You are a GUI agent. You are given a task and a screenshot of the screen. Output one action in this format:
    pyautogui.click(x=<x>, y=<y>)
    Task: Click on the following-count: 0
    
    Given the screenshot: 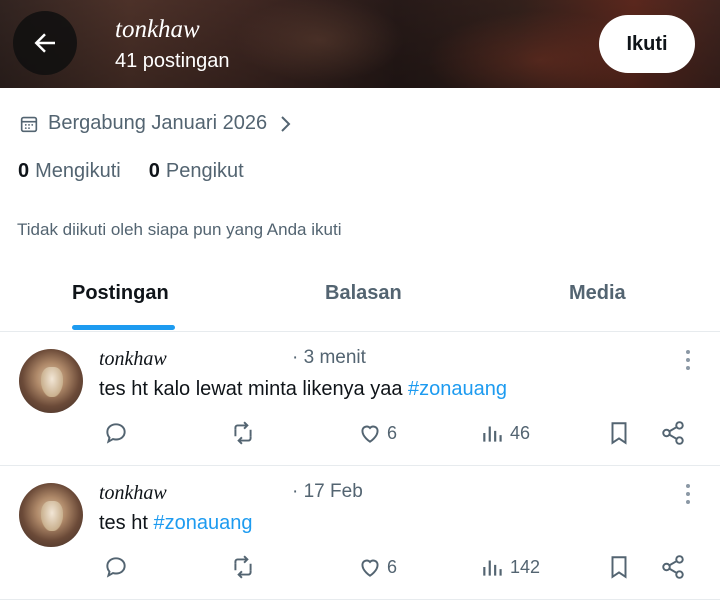 What is the action you would take?
    pyautogui.click(x=24, y=171)
    